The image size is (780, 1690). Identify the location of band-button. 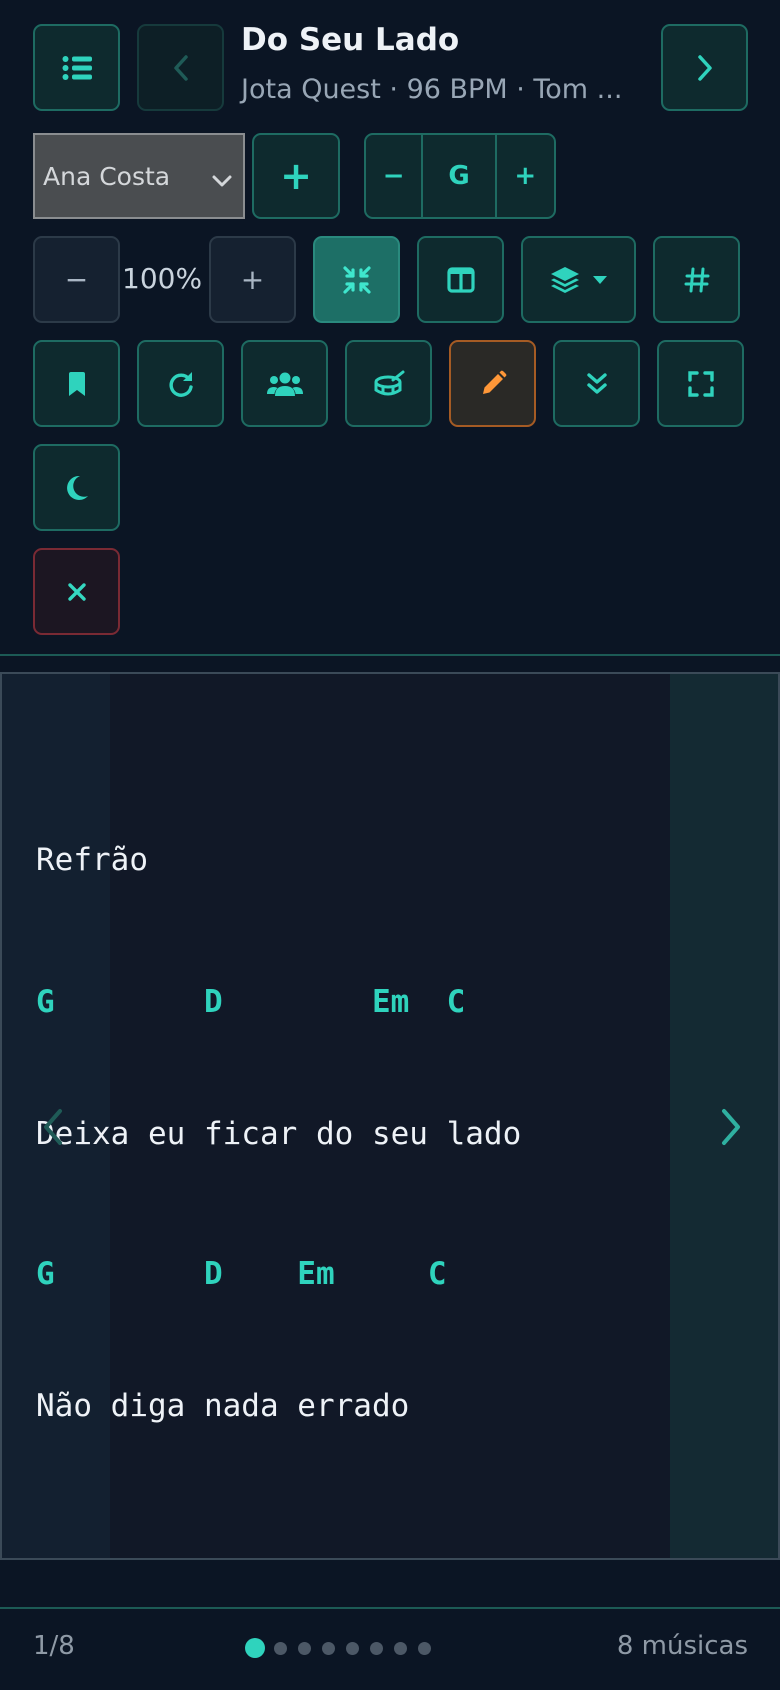
(284, 383).